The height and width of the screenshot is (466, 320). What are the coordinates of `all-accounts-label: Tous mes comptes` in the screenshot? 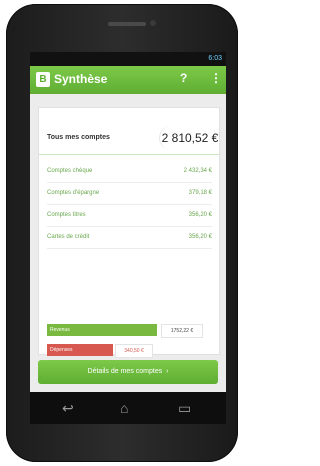 It's located at (78, 137).